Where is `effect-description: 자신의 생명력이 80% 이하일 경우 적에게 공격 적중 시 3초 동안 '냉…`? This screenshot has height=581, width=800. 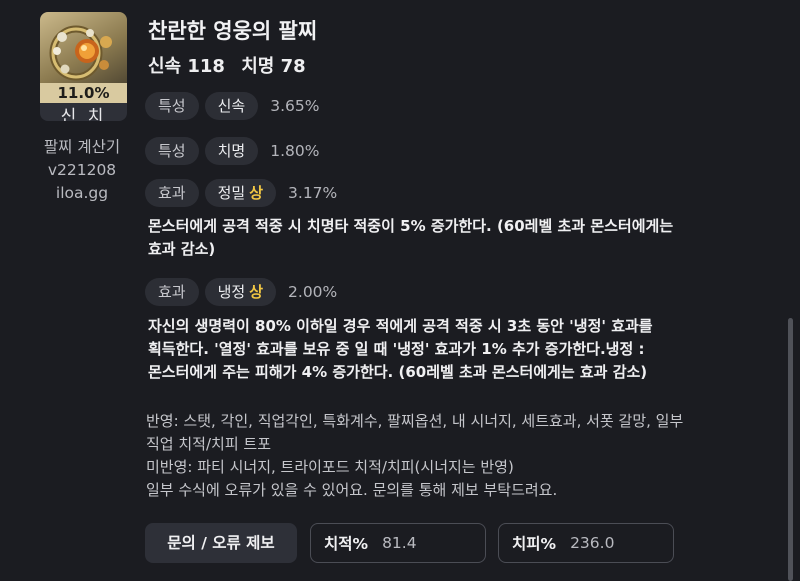
effect-description: 자신의 생명력이 80% 이하일 경우 적에게 공격 적중 시 3초 동안 '냉… is located at coordinates (400, 349).